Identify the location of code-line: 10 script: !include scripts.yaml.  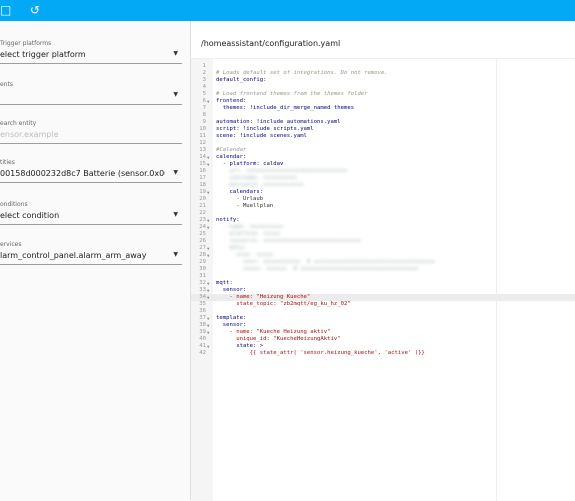
(383, 129).